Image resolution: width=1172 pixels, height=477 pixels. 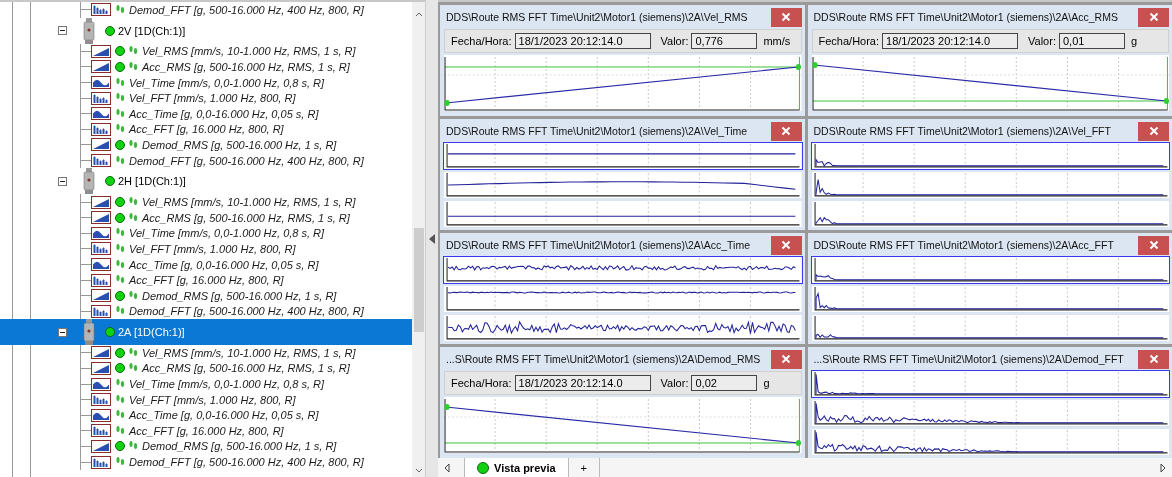 What do you see at coordinates (724, 41) in the screenshot?
I see `value-field: 0,776` at bounding box center [724, 41].